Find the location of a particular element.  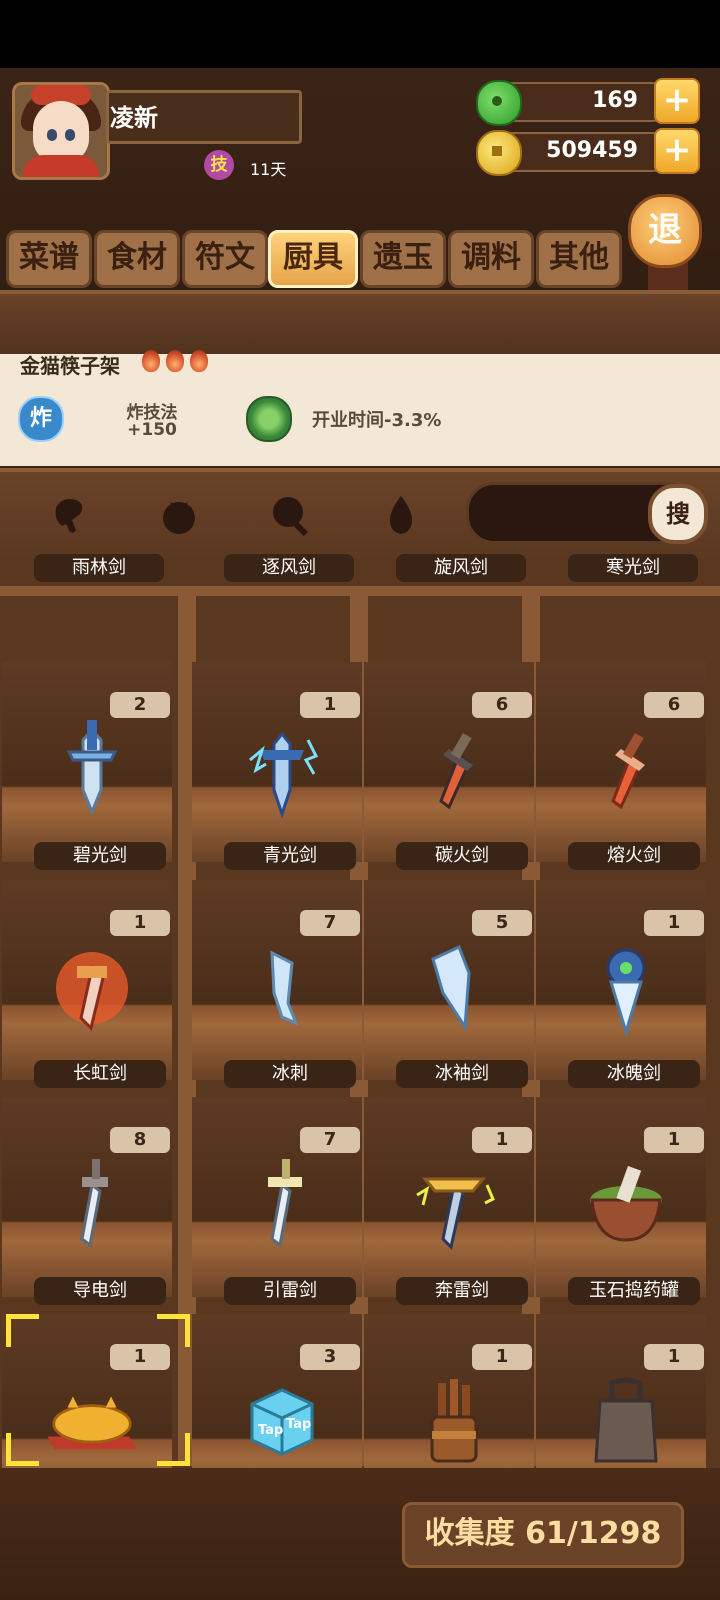

item-count: 5 is located at coordinates (502, 923).